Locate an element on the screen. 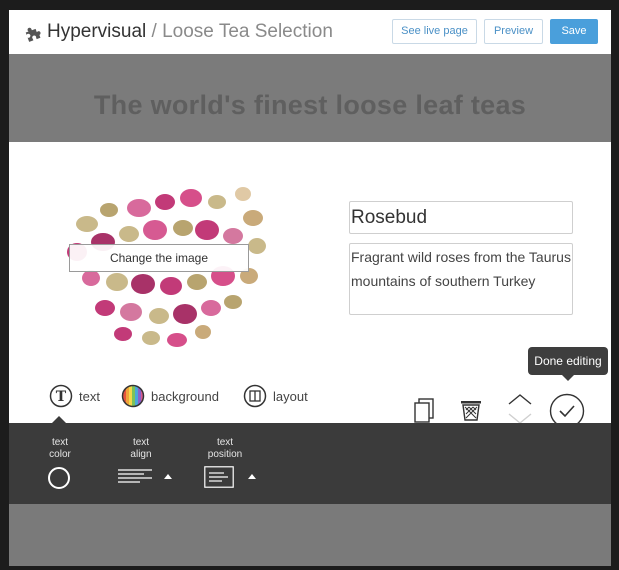 The width and height of the screenshot is (619, 570). layout-tab-label: layout is located at coordinates (290, 396).